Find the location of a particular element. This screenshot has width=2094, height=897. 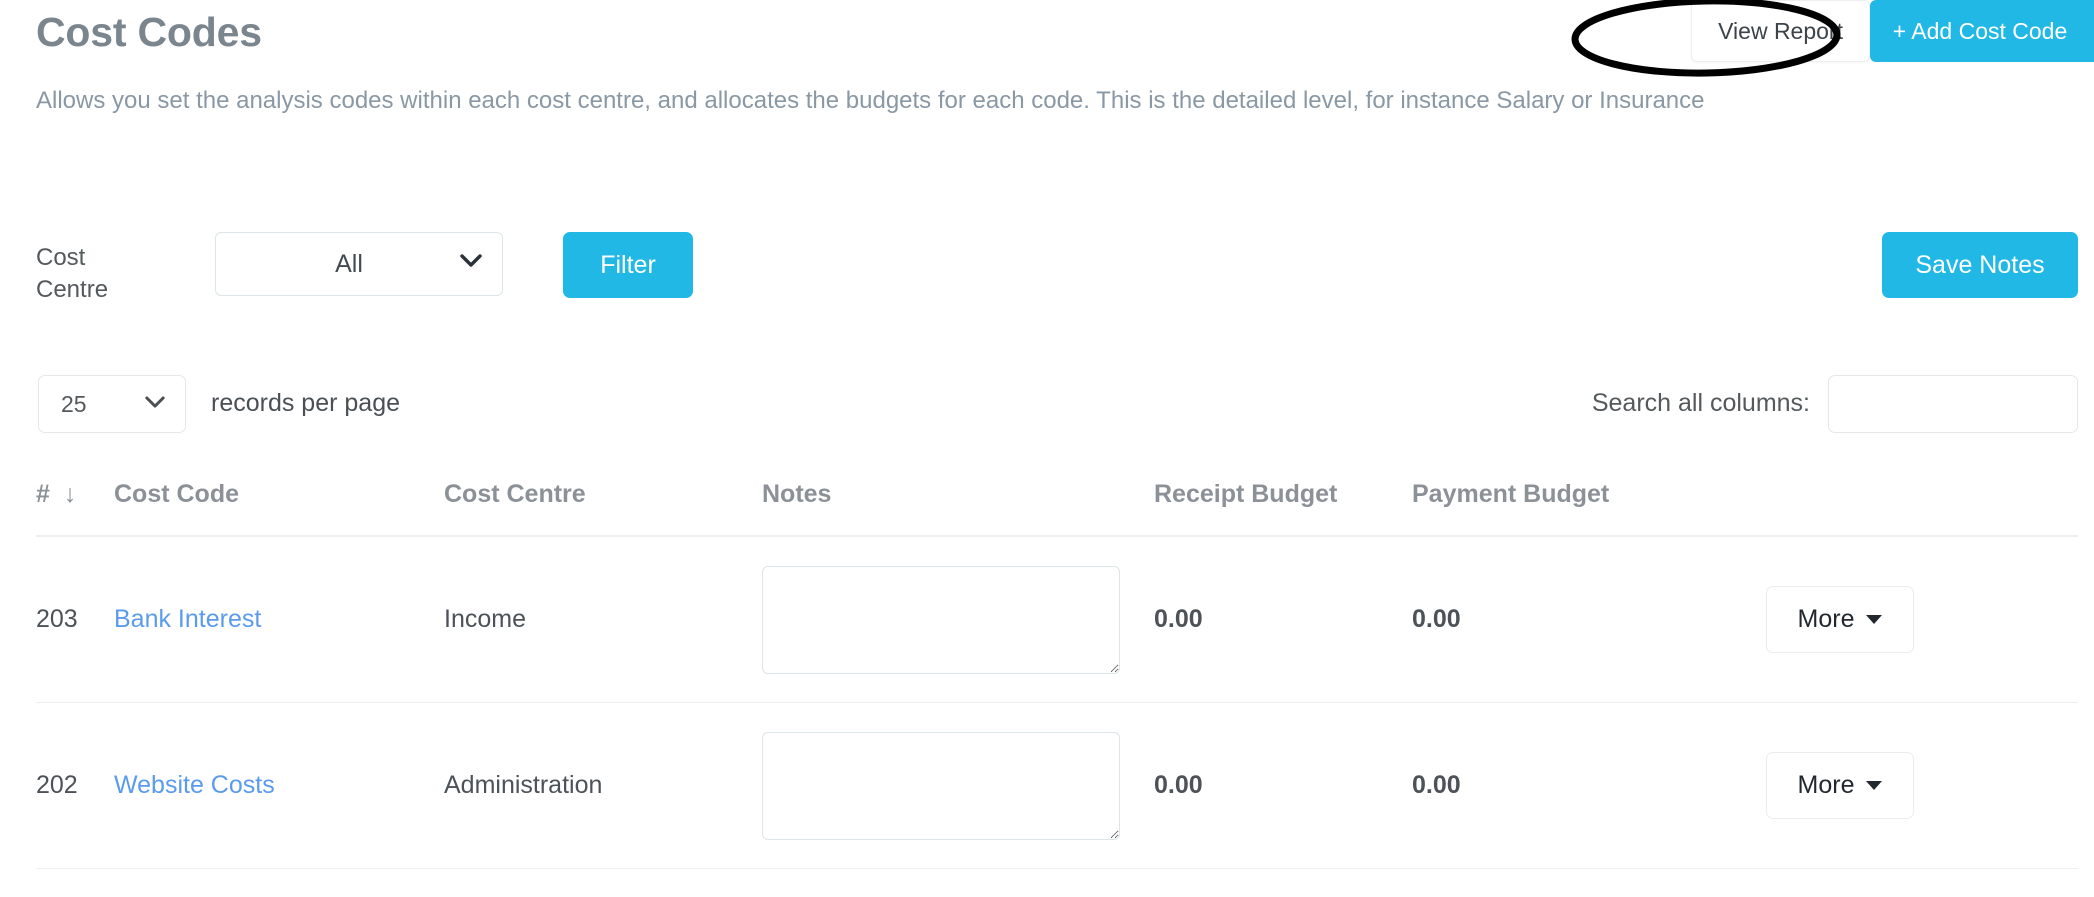

column-header-cost-centre: Cost Centre is located at coordinates (603, 508).